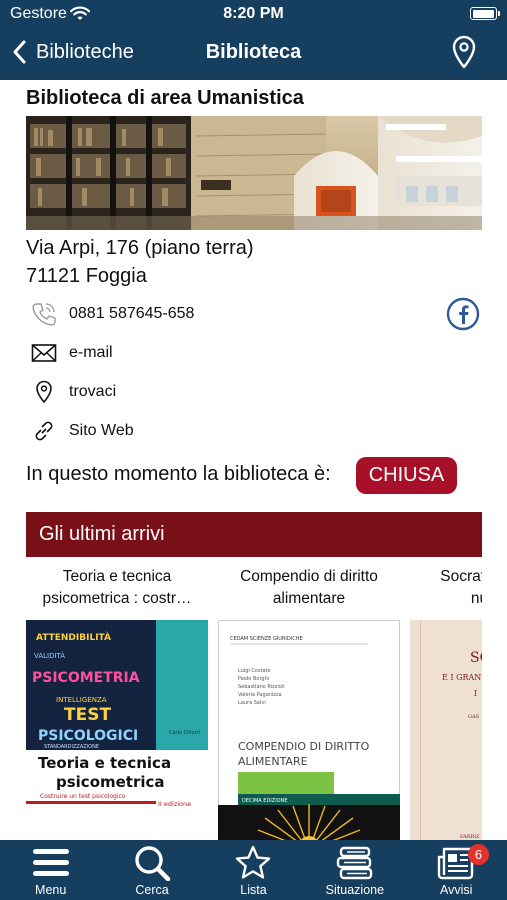 Image resolution: width=507 pixels, height=900 pixels. What do you see at coordinates (44, 353) in the screenshot?
I see `envelope-icon` at bounding box center [44, 353].